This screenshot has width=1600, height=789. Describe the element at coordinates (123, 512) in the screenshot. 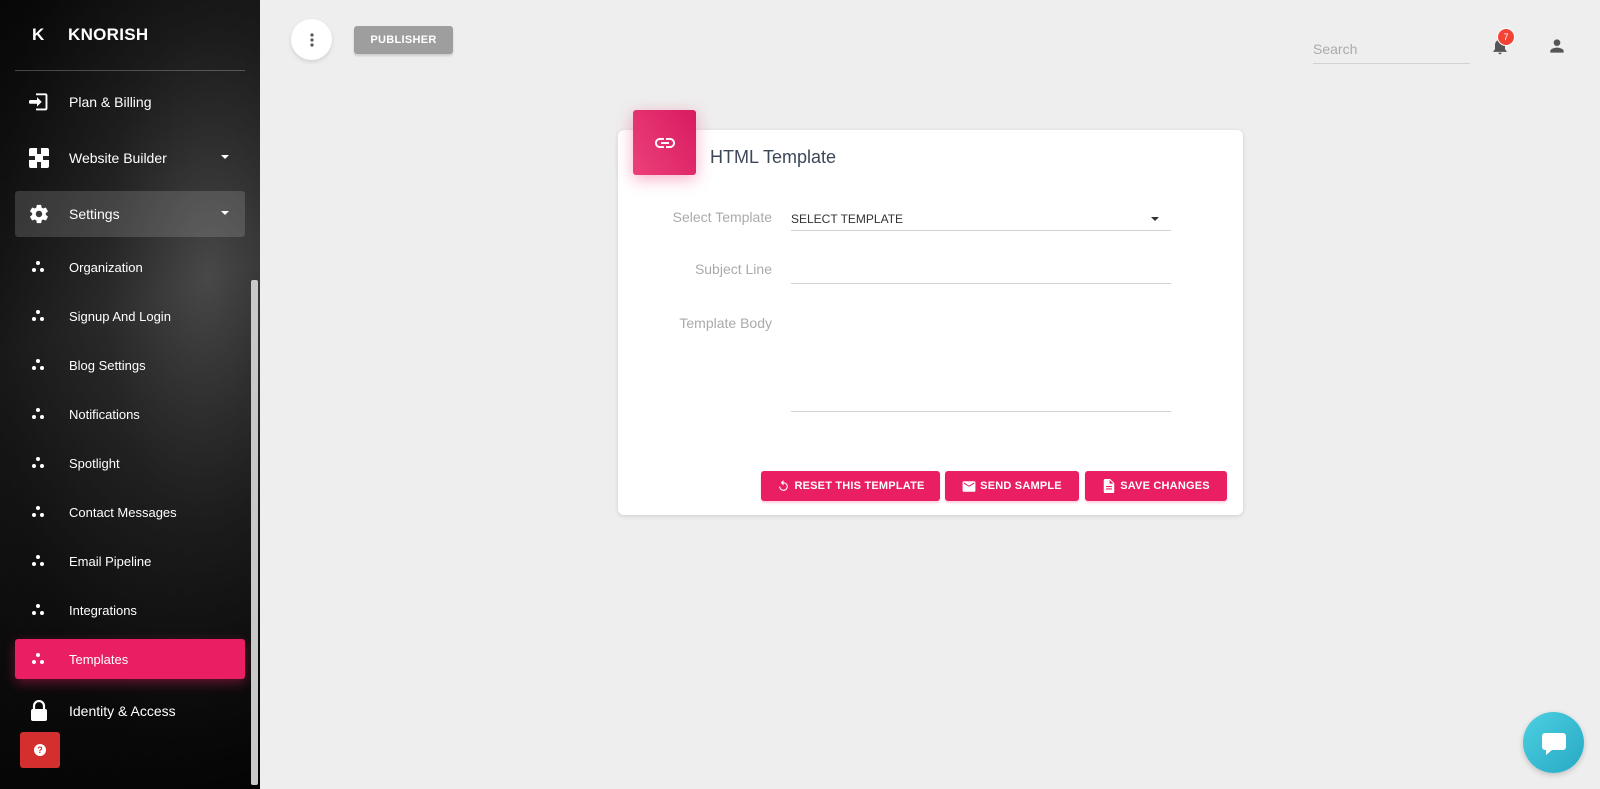

I see `sidebar-item-label: Contact Messages` at that location.